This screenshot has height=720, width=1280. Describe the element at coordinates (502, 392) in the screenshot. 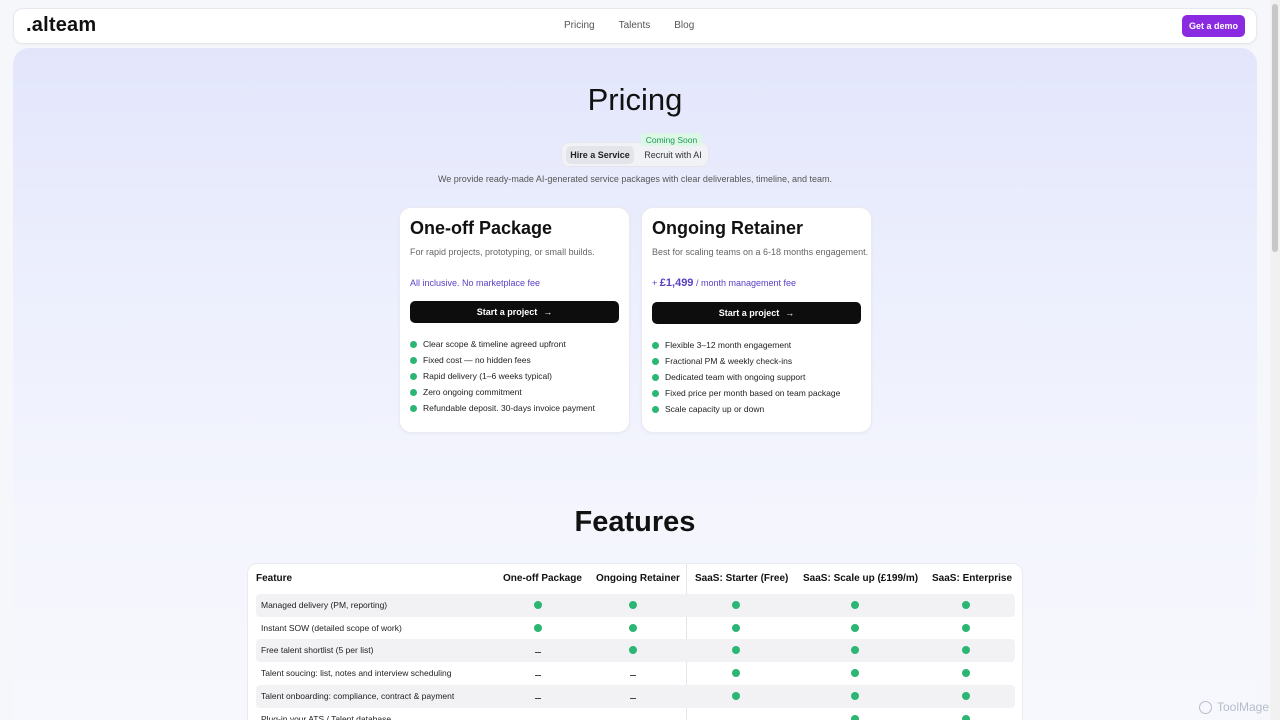

I see `list-item: Zero ongoing commitment` at that location.